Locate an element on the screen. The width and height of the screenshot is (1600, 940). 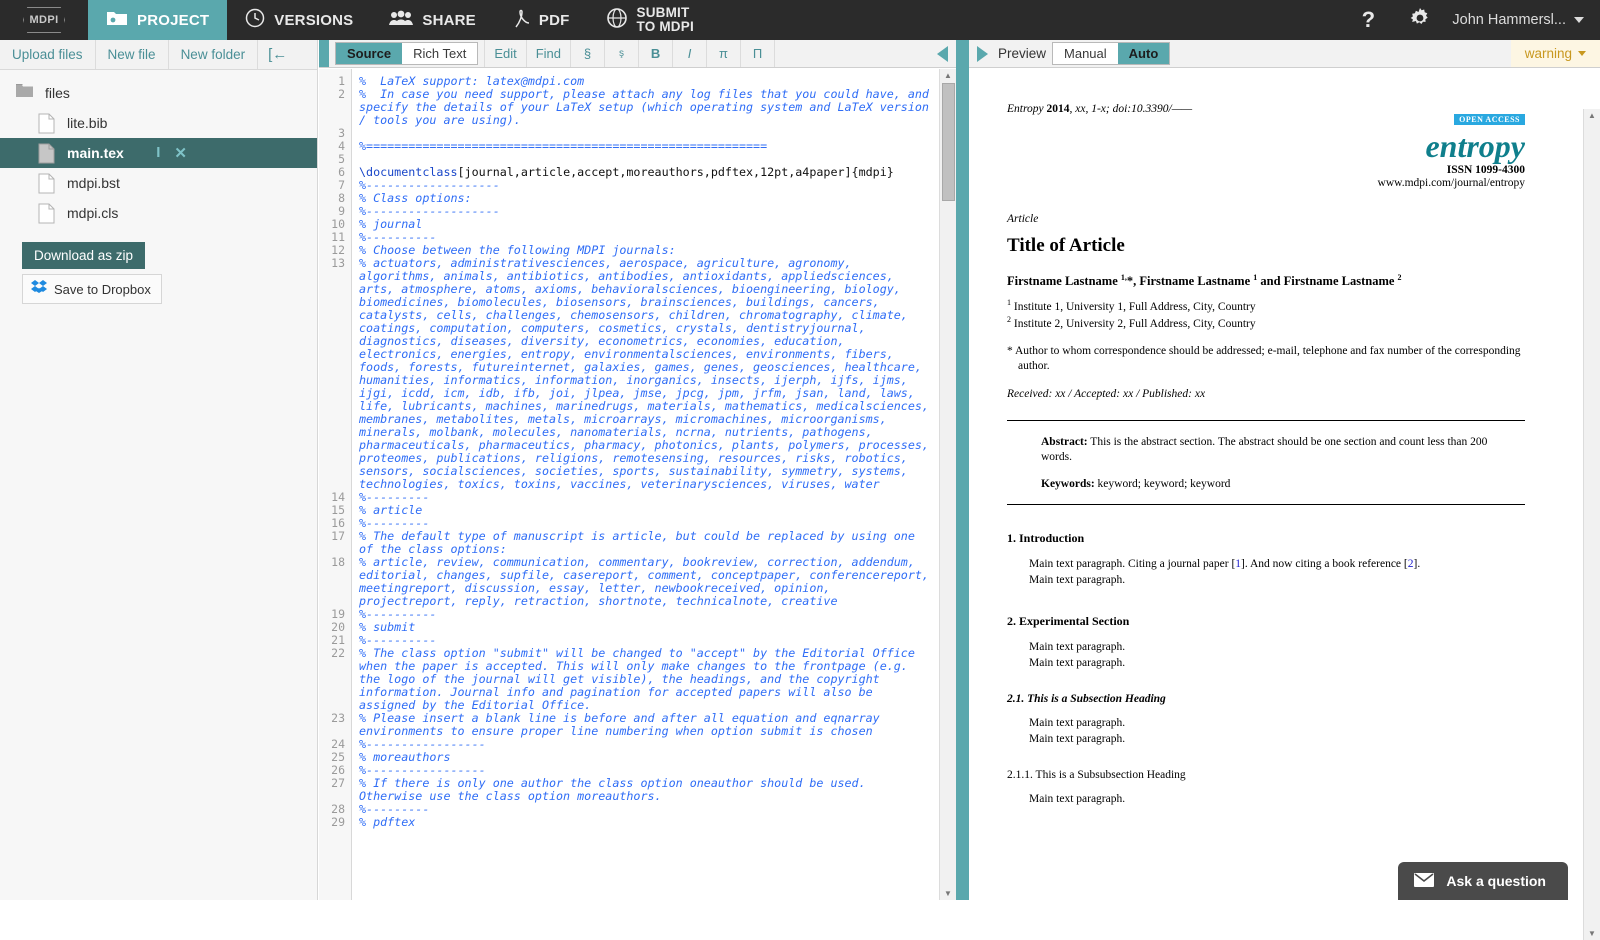
rename-file-icon: I is located at coordinates (158, 153).